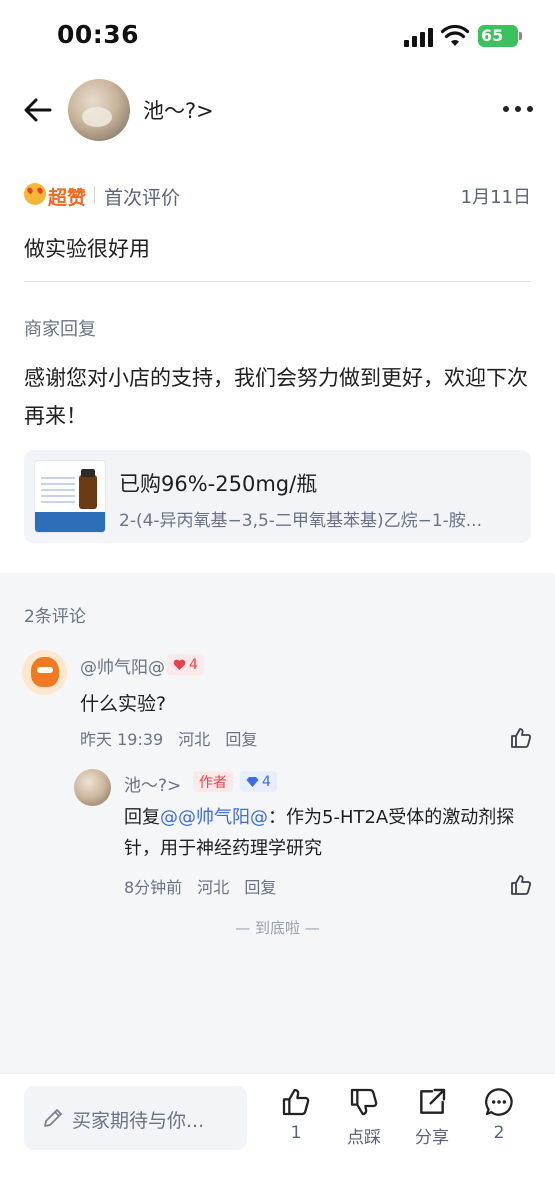  What do you see at coordinates (519, 109) in the screenshot?
I see `more-options-icon` at bounding box center [519, 109].